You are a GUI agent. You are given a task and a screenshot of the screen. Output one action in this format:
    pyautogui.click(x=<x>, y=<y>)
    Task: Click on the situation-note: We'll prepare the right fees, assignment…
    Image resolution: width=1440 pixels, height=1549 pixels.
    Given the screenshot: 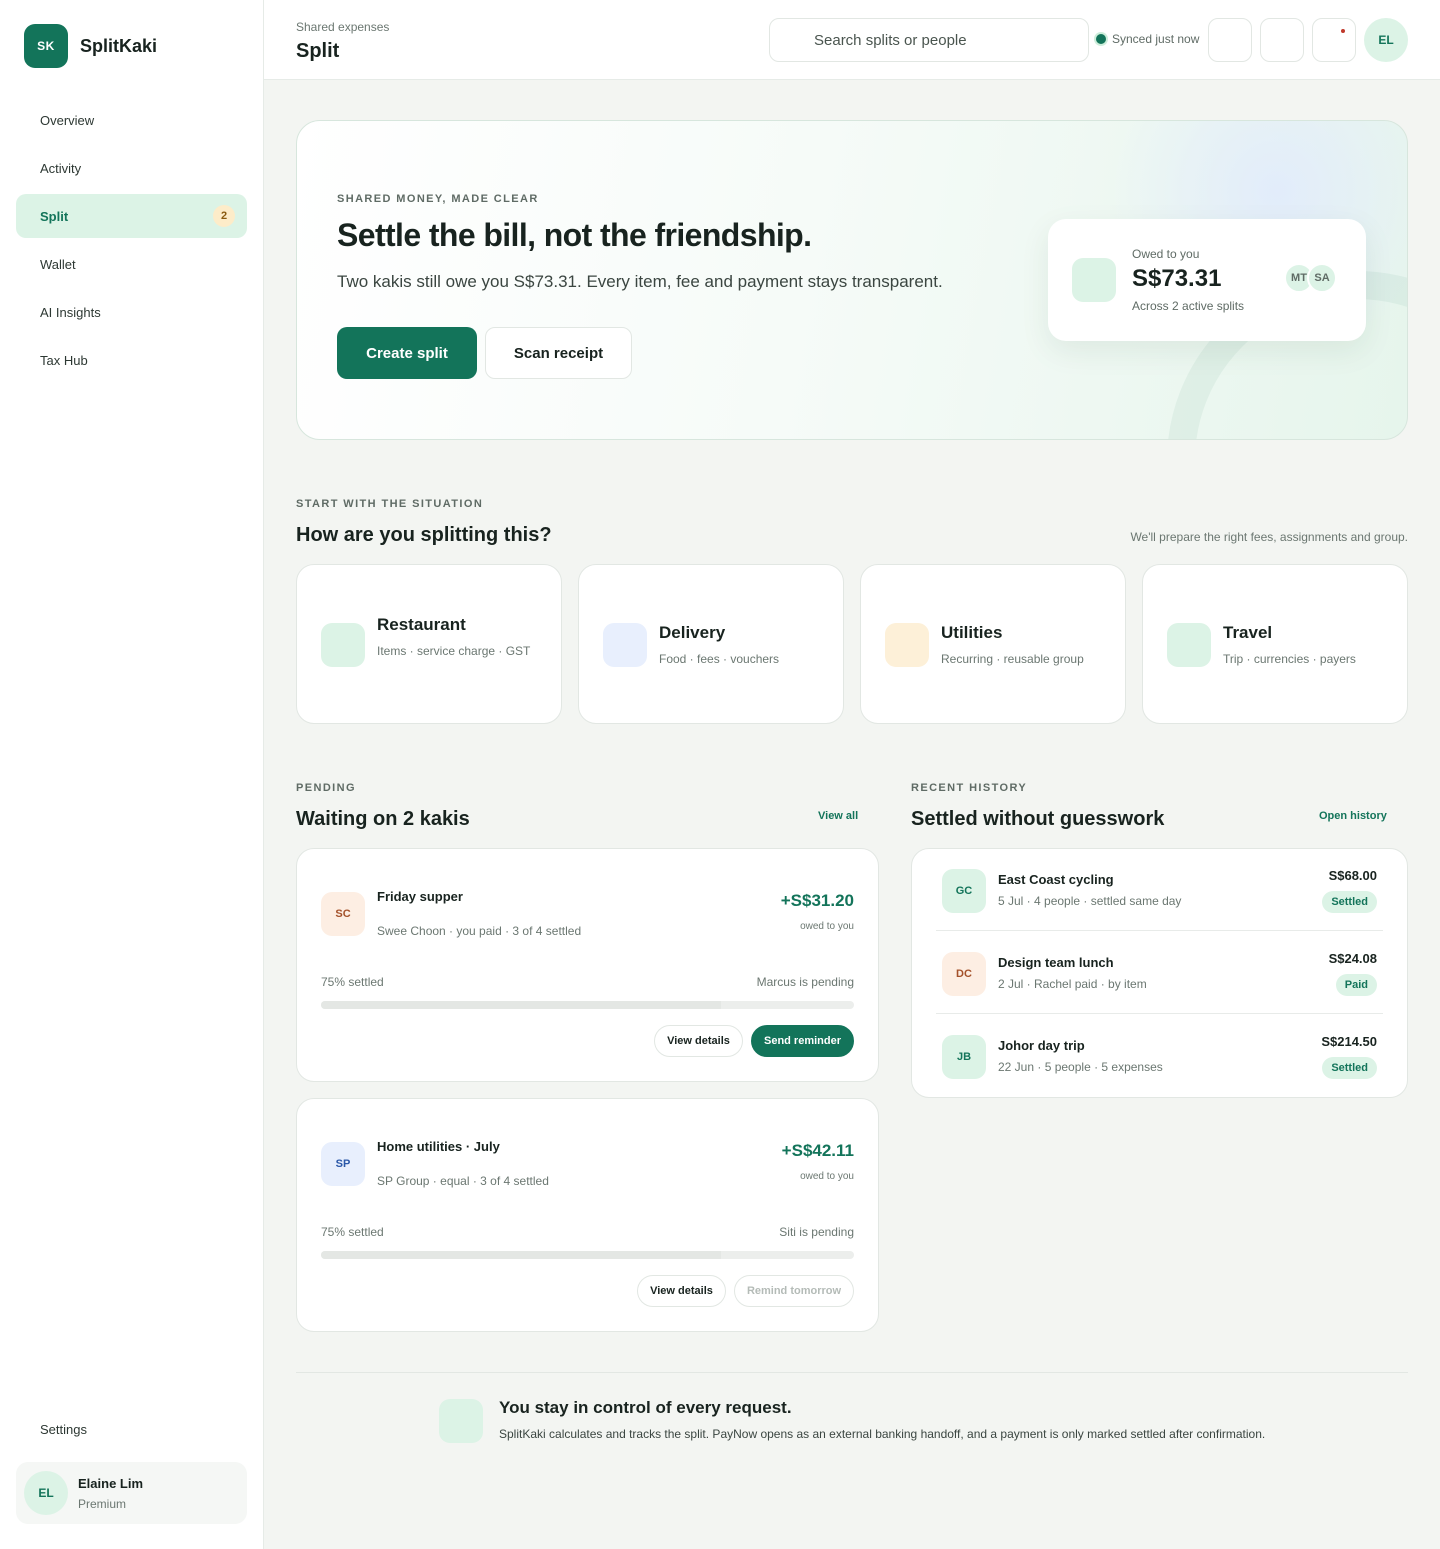 What is the action you would take?
    pyautogui.click(x=1269, y=537)
    